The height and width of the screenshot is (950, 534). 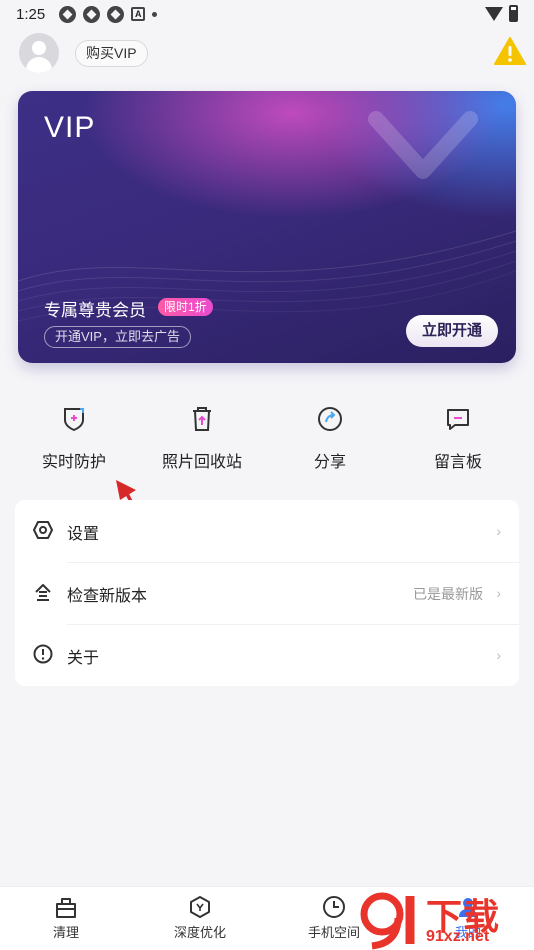 What do you see at coordinates (74, 436) in the screenshot?
I see `quick-action-realtime-protection: 实时防护` at bounding box center [74, 436].